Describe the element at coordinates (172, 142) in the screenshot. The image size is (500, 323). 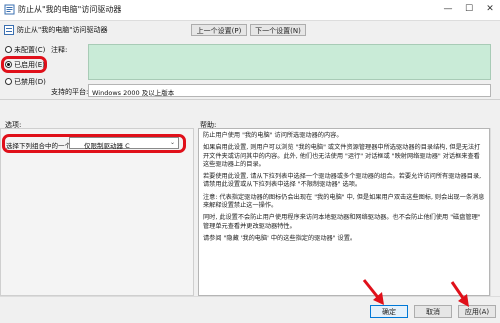
I see `chevron-down-icon: ⌄` at that location.